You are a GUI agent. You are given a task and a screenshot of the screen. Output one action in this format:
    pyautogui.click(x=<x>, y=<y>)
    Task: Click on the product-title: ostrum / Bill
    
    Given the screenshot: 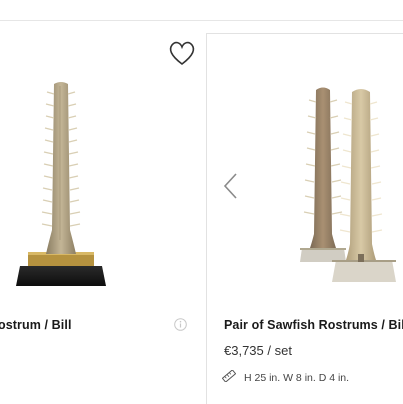 What is the action you would take?
    pyautogui.click(x=36, y=325)
    